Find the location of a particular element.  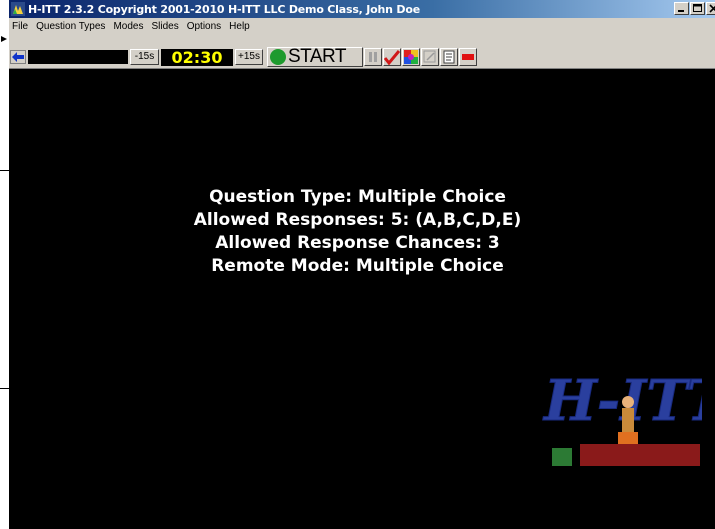

remote-mode-text: Remote Mode: Multiple Choice is located at coordinates (357, 266).